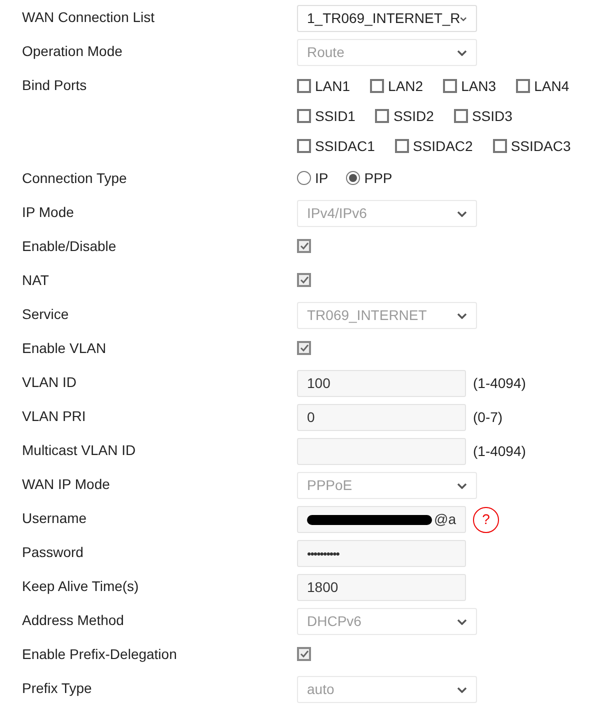 The width and height of the screenshot is (589, 708). I want to click on field-label: WAN Connection List, so click(89, 17).